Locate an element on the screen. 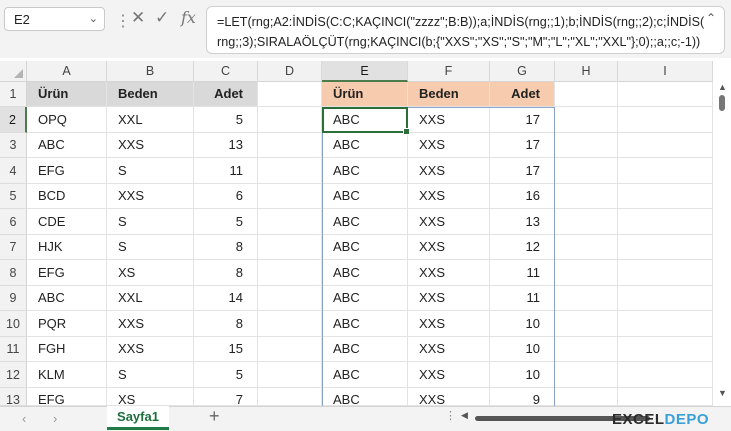 This screenshot has height=431, width=731. column-header-i: I is located at coordinates (665, 71).